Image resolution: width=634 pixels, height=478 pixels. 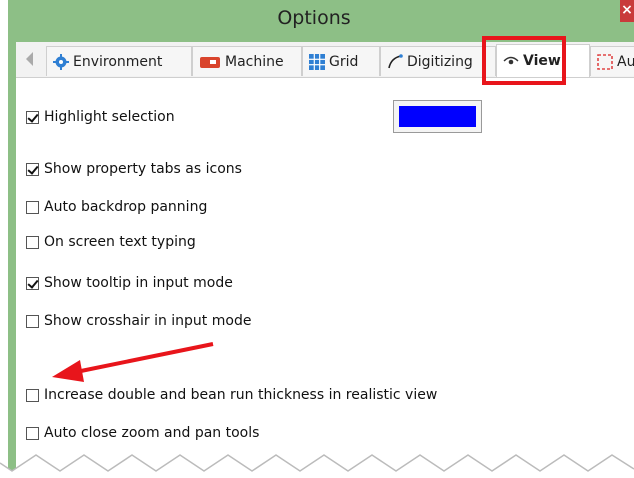 I want to click on red-arrow-annotation, so click(x=133, y=362).